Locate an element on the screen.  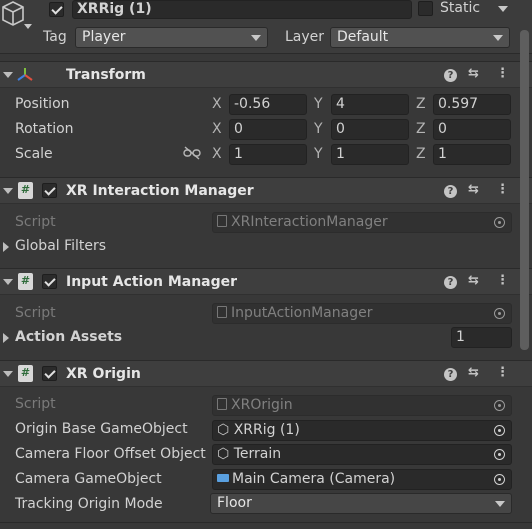
gameobject-active-checkbox is located at coordinates (56, 9).